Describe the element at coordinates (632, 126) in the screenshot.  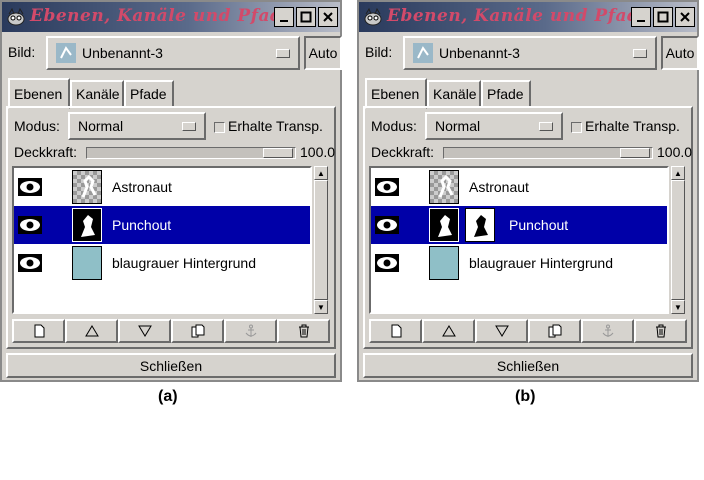
I see `preserve-transparency-label: Erhalte Transp.` at that location.